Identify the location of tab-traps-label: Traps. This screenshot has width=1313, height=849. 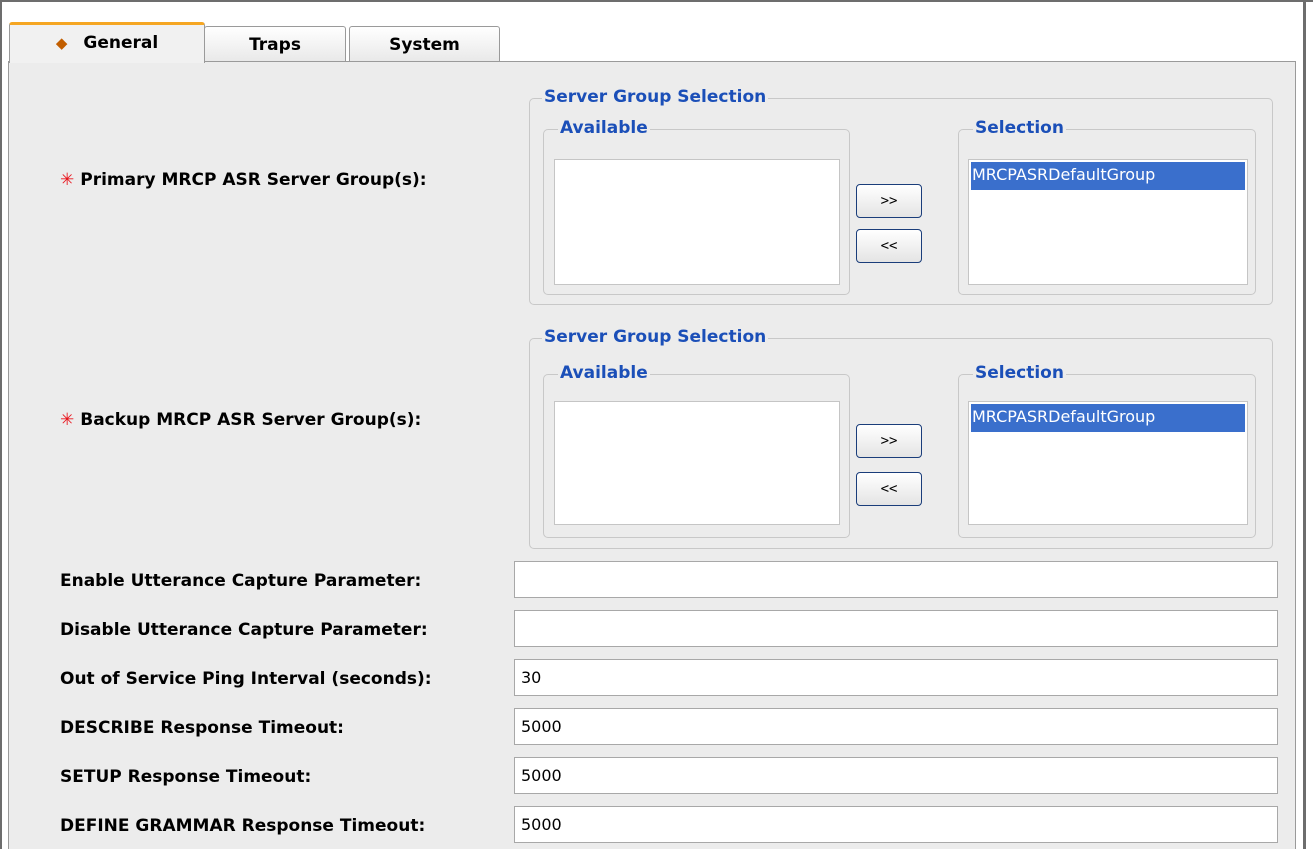
(275, 45).